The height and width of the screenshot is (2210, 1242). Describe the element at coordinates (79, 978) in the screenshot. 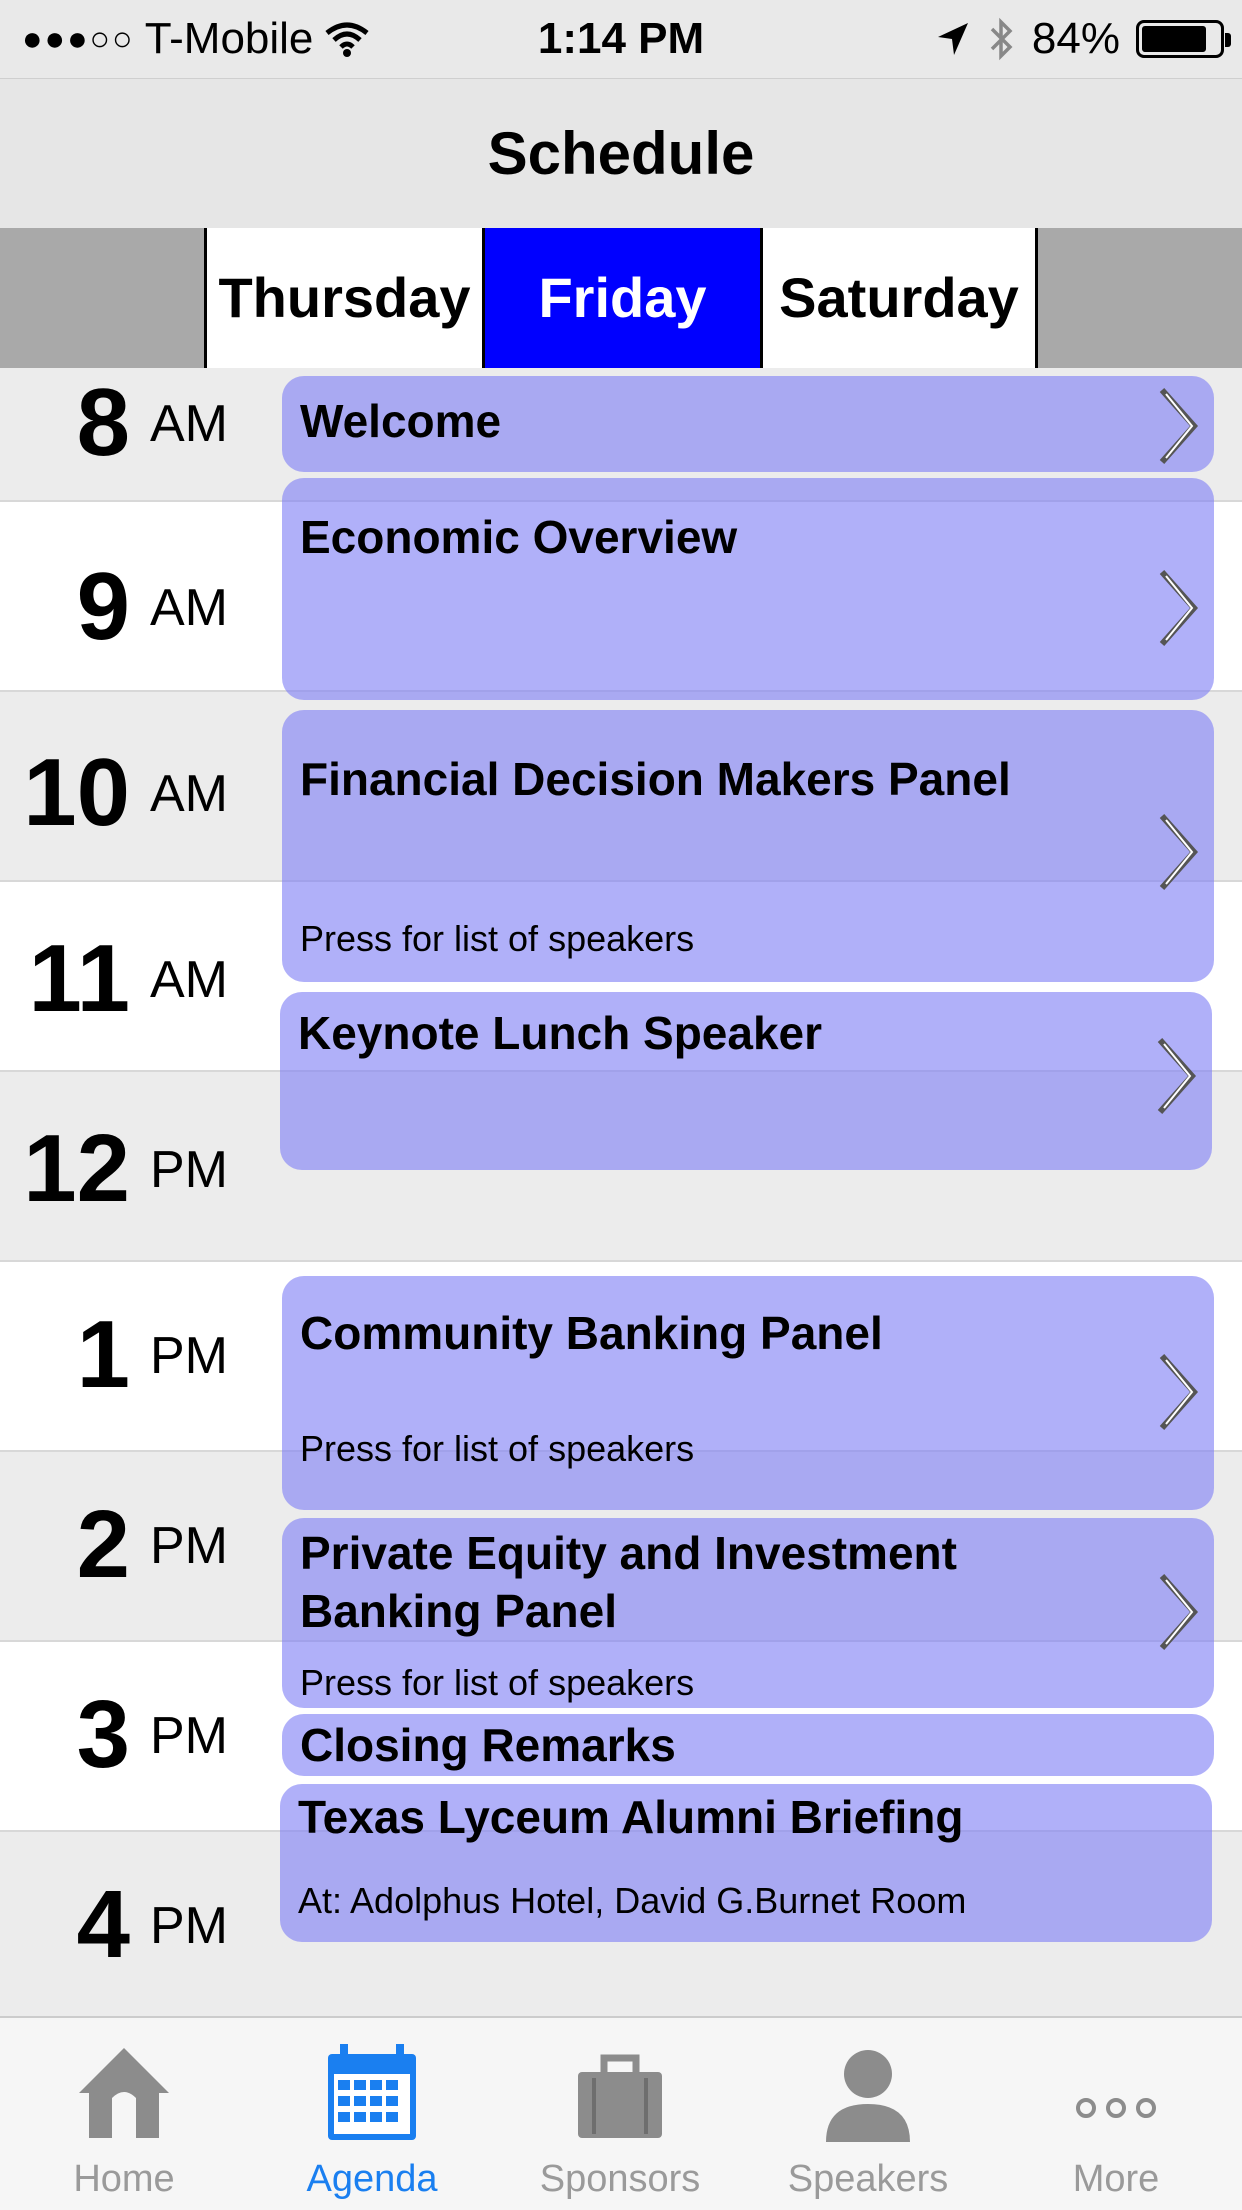

I see `hour-number: 11` at that location.